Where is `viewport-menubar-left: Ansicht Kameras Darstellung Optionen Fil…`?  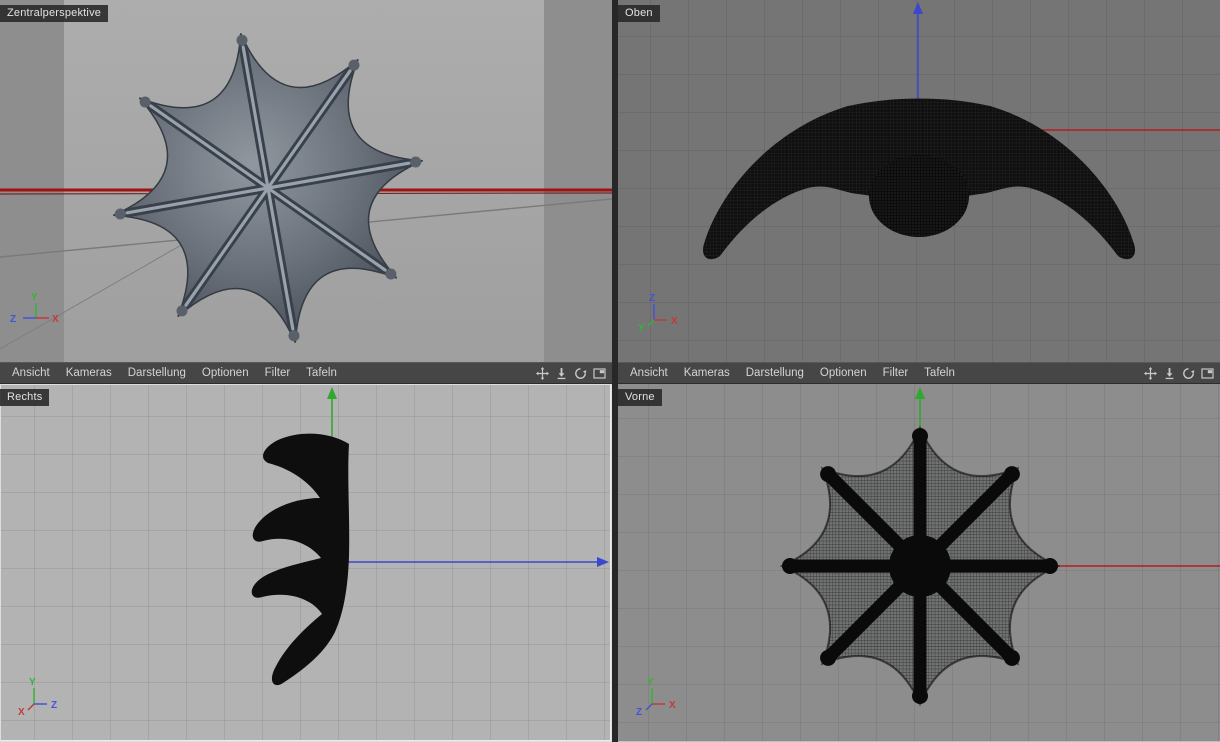 viewport-menubar-left: Ansicht Kameras Darstellung Optionen Fil… is located at coordinates (306, 373).